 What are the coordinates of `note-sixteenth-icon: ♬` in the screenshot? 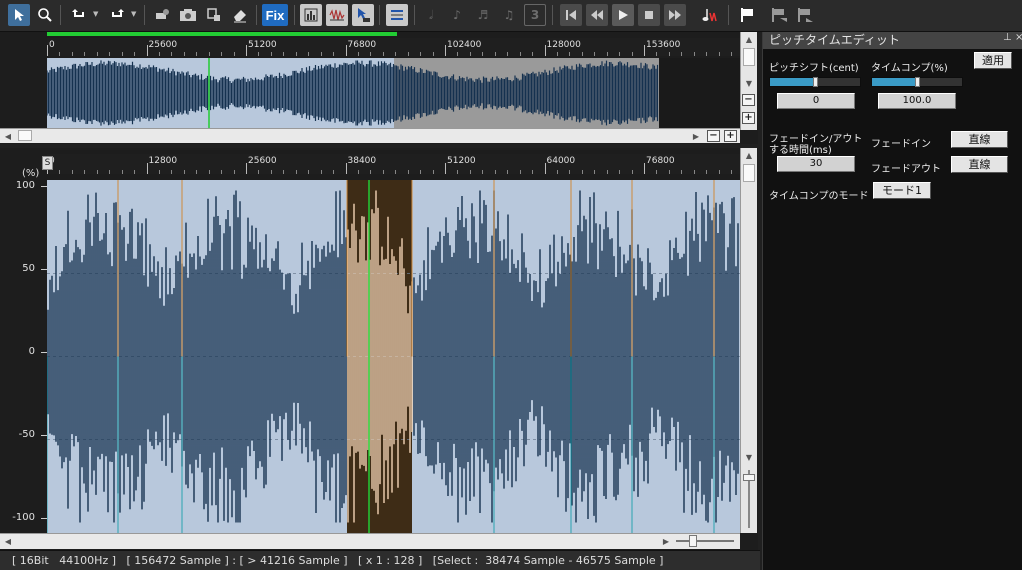 It's located at (483, 15).